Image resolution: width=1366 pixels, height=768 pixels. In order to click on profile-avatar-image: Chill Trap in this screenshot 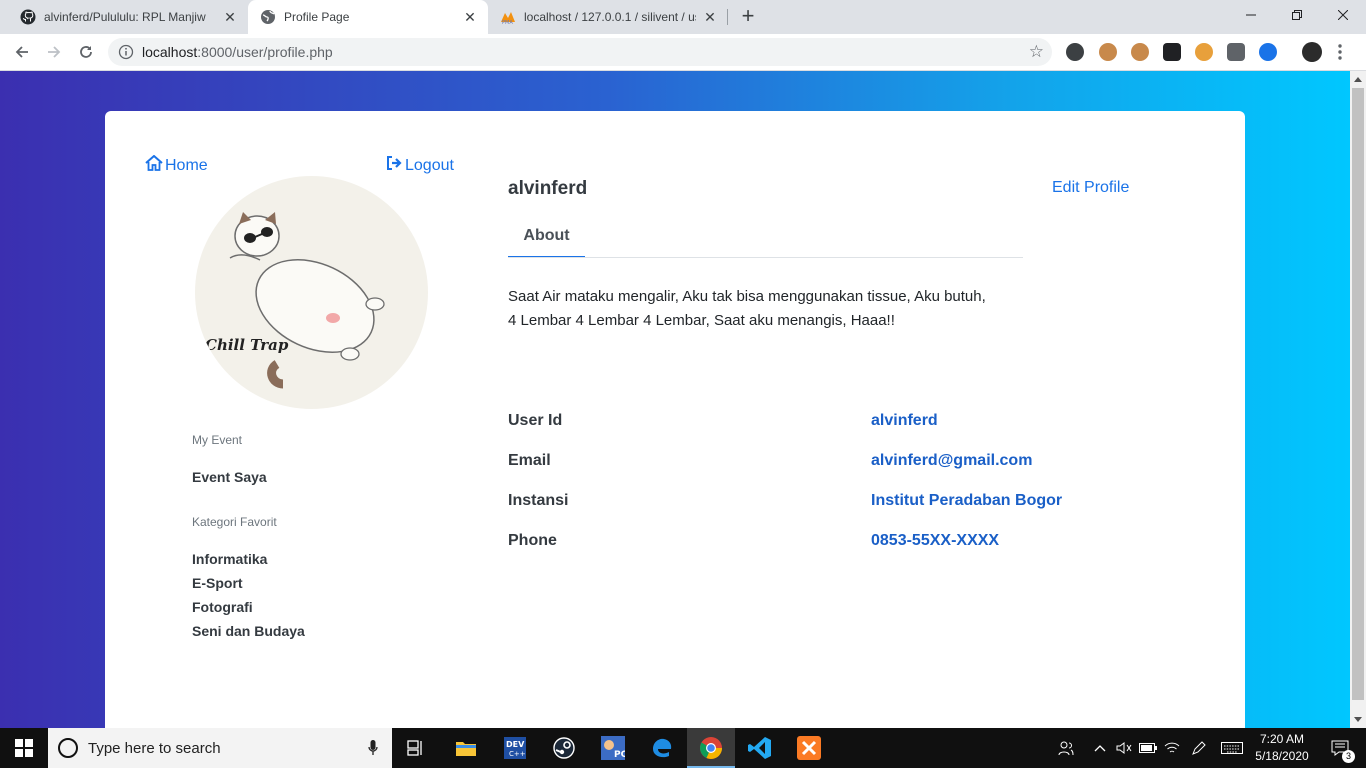, I will do `click(311, 292)`.